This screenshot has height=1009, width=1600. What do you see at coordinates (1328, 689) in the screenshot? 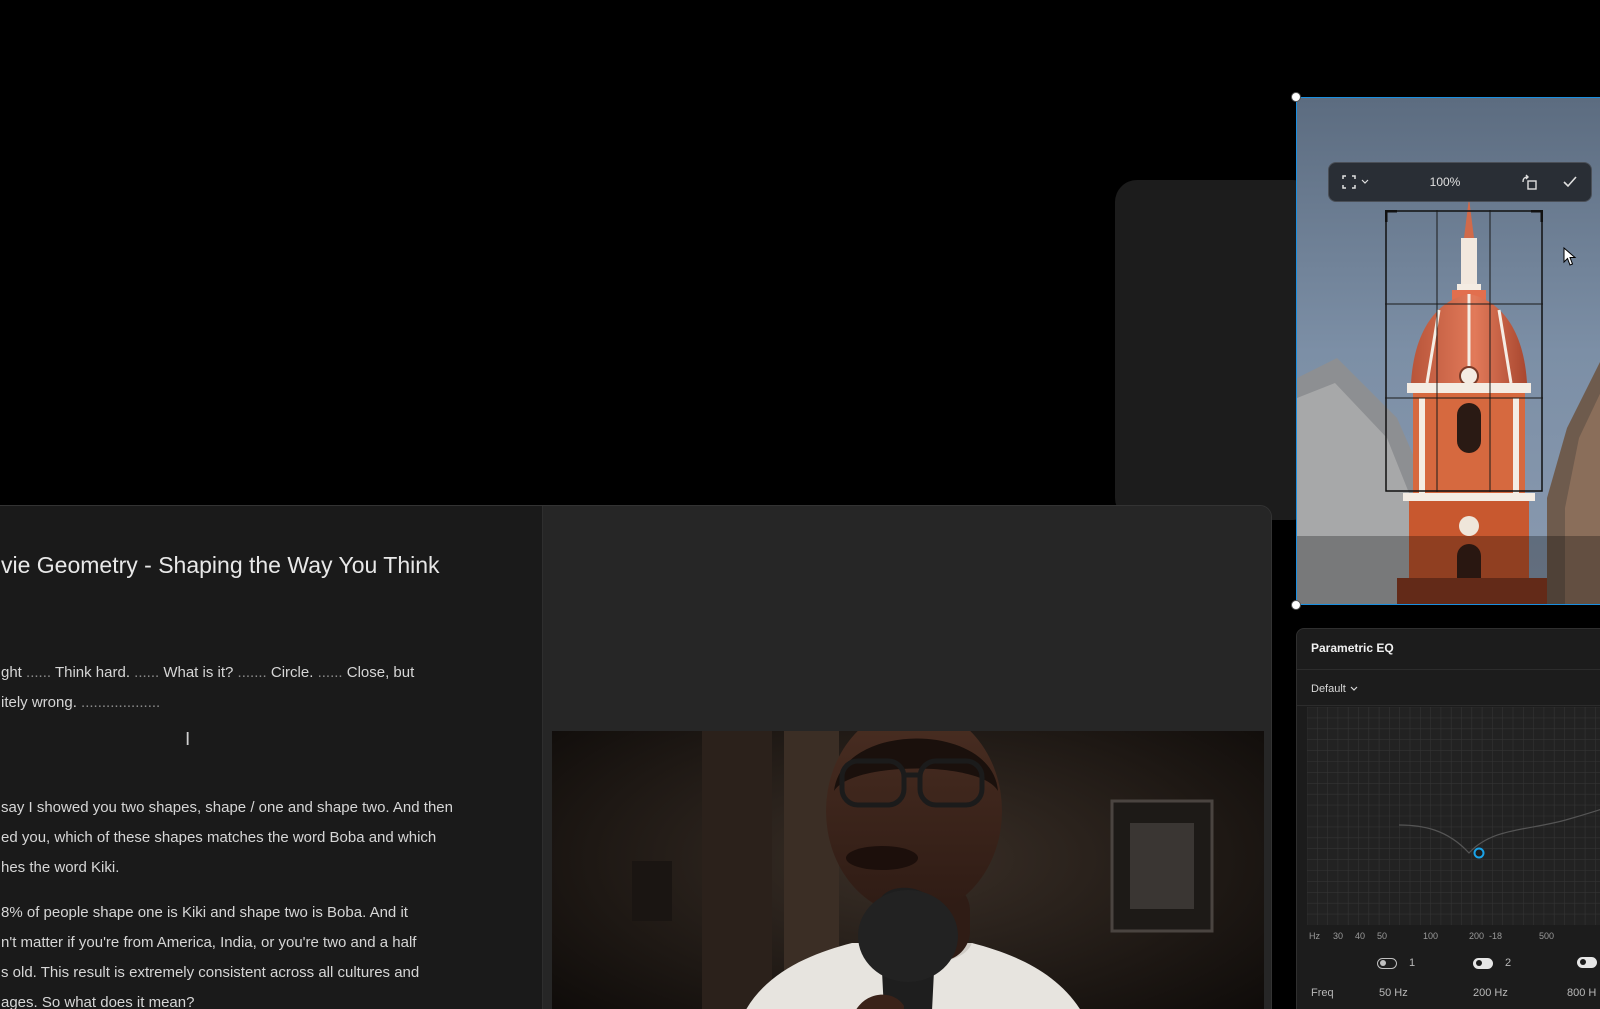
I see `eq-preset-label: Default` at bounding box center [1328, 689].